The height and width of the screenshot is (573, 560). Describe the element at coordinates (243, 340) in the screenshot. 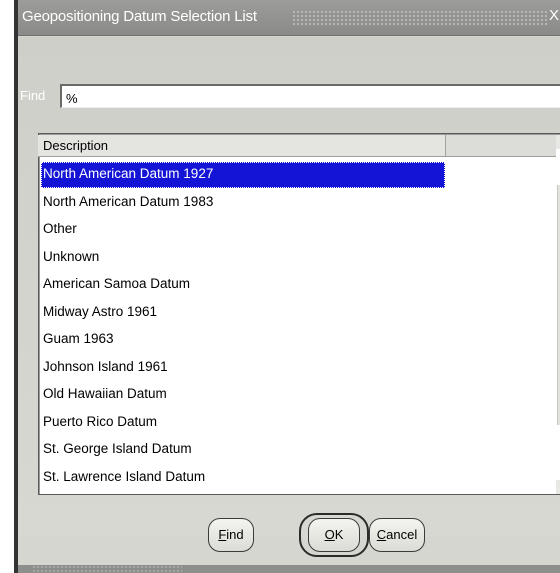

I see `list-item: Guam 1963` at that location.